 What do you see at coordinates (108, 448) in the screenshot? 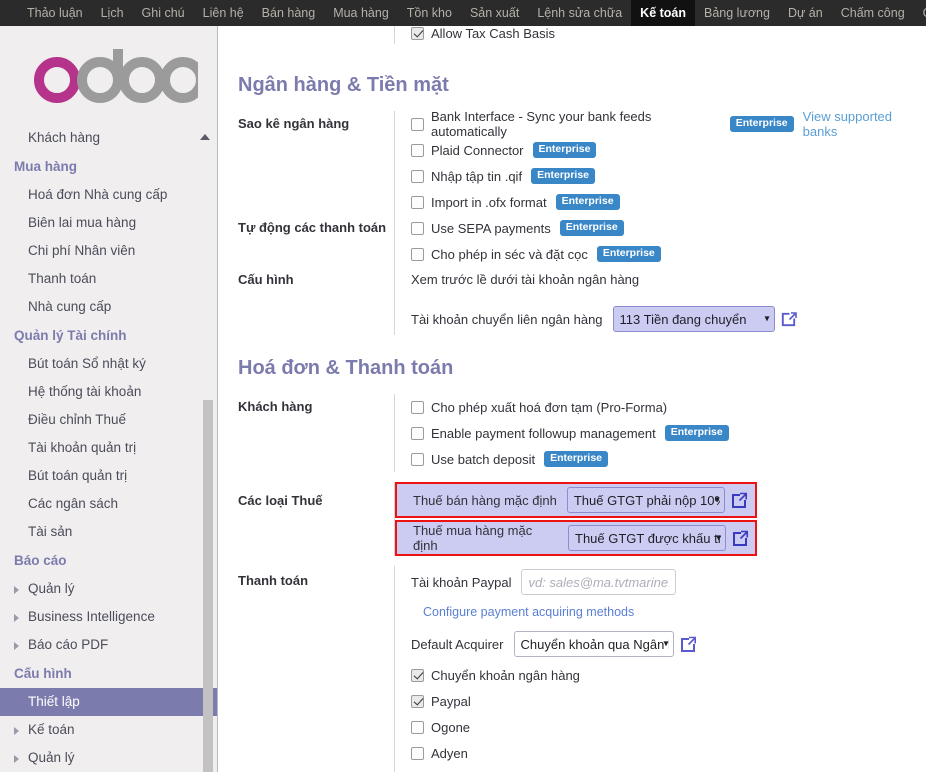
I see `sidebar-item-11: Tài khoản quản trị` at bounding box center [108, 448].